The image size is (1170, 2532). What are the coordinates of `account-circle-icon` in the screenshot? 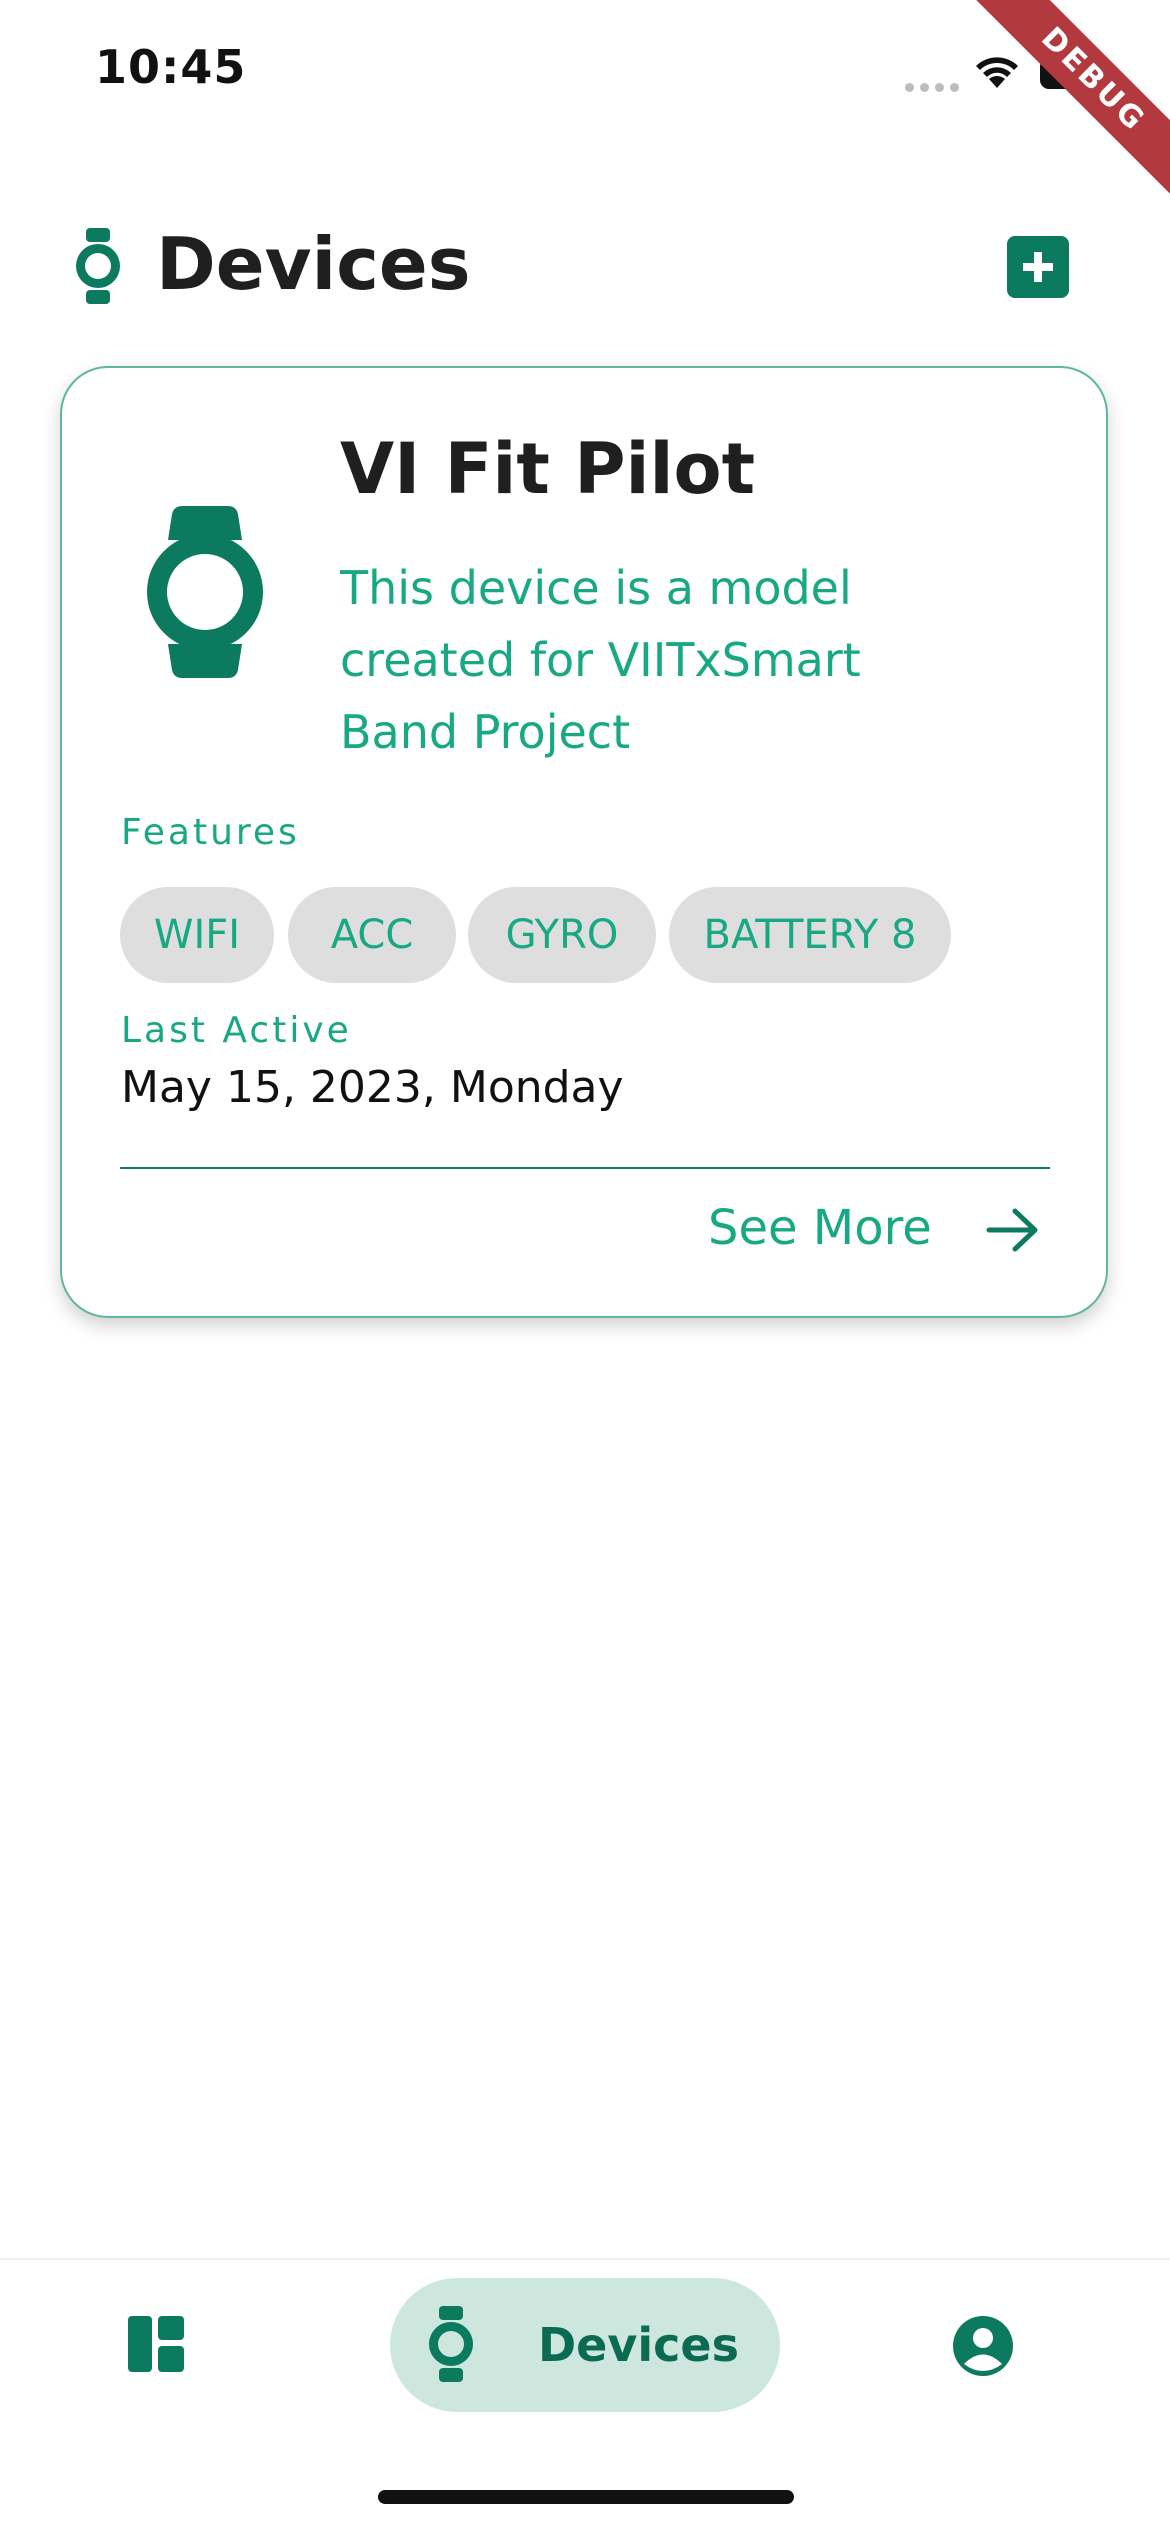 It's located at (983, 2346).